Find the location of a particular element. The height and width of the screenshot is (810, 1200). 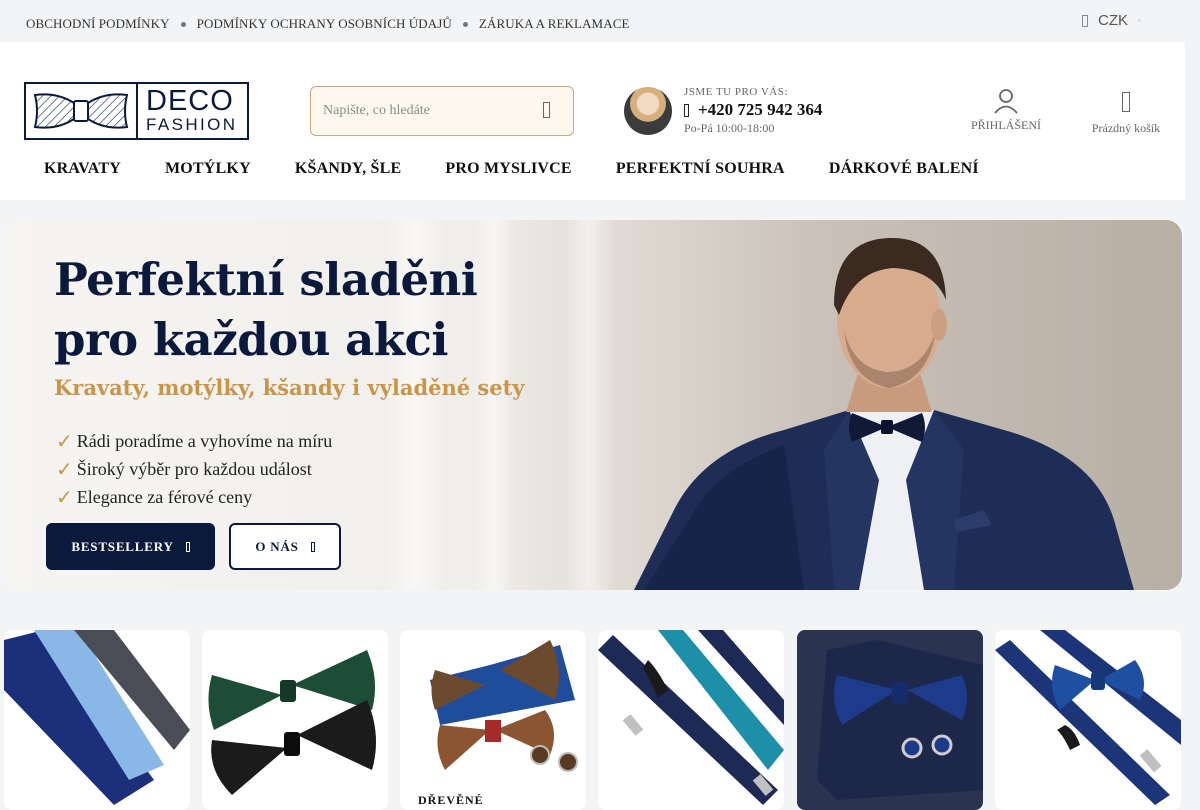

currency-selector: CZK ▫ is located at coordinates (1111, 20).